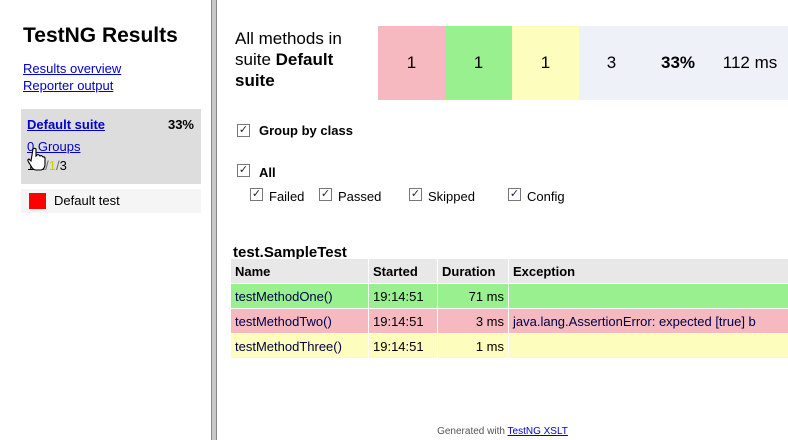 The width and height of the screenshot is (788, 440). I want to click on suite-link: Default suite, so click(66, 124).